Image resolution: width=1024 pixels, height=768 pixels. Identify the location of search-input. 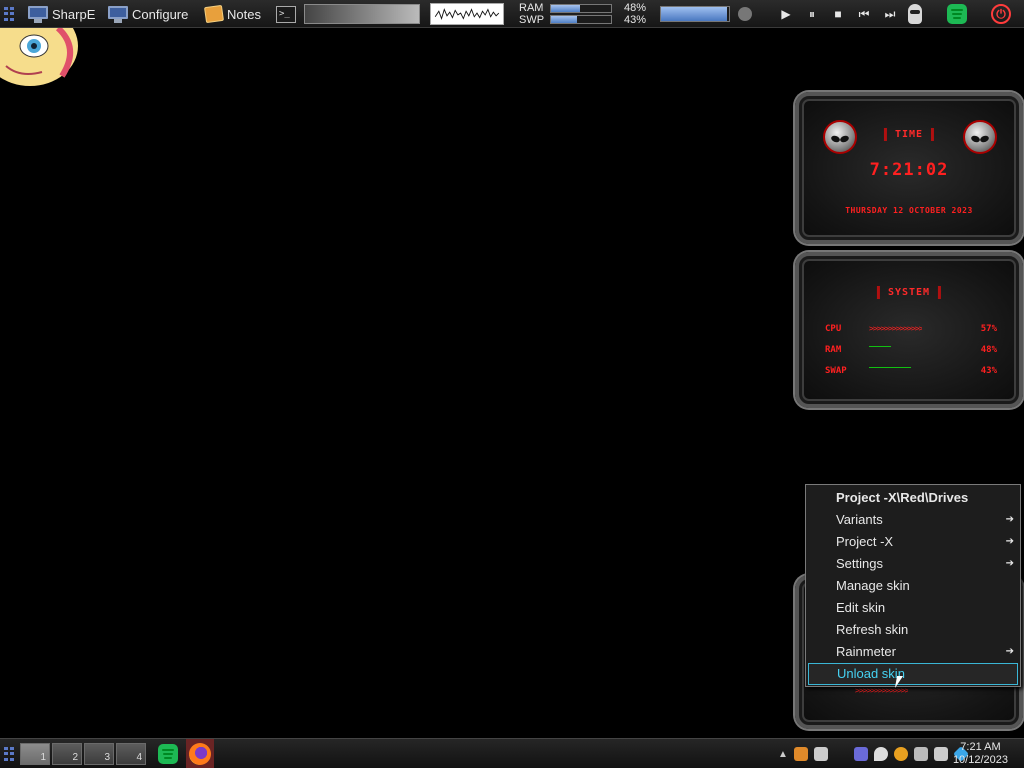
(362, 14).